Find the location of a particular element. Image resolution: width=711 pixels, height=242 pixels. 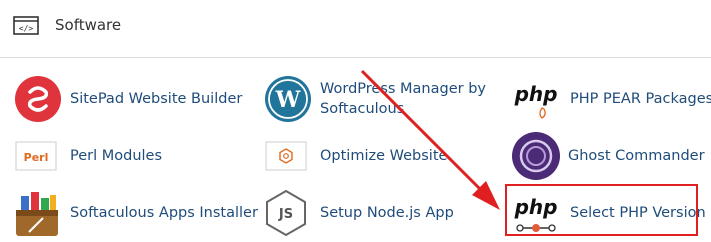

app-optimize-website: Optimize Website is located at coordinates (378, 156).